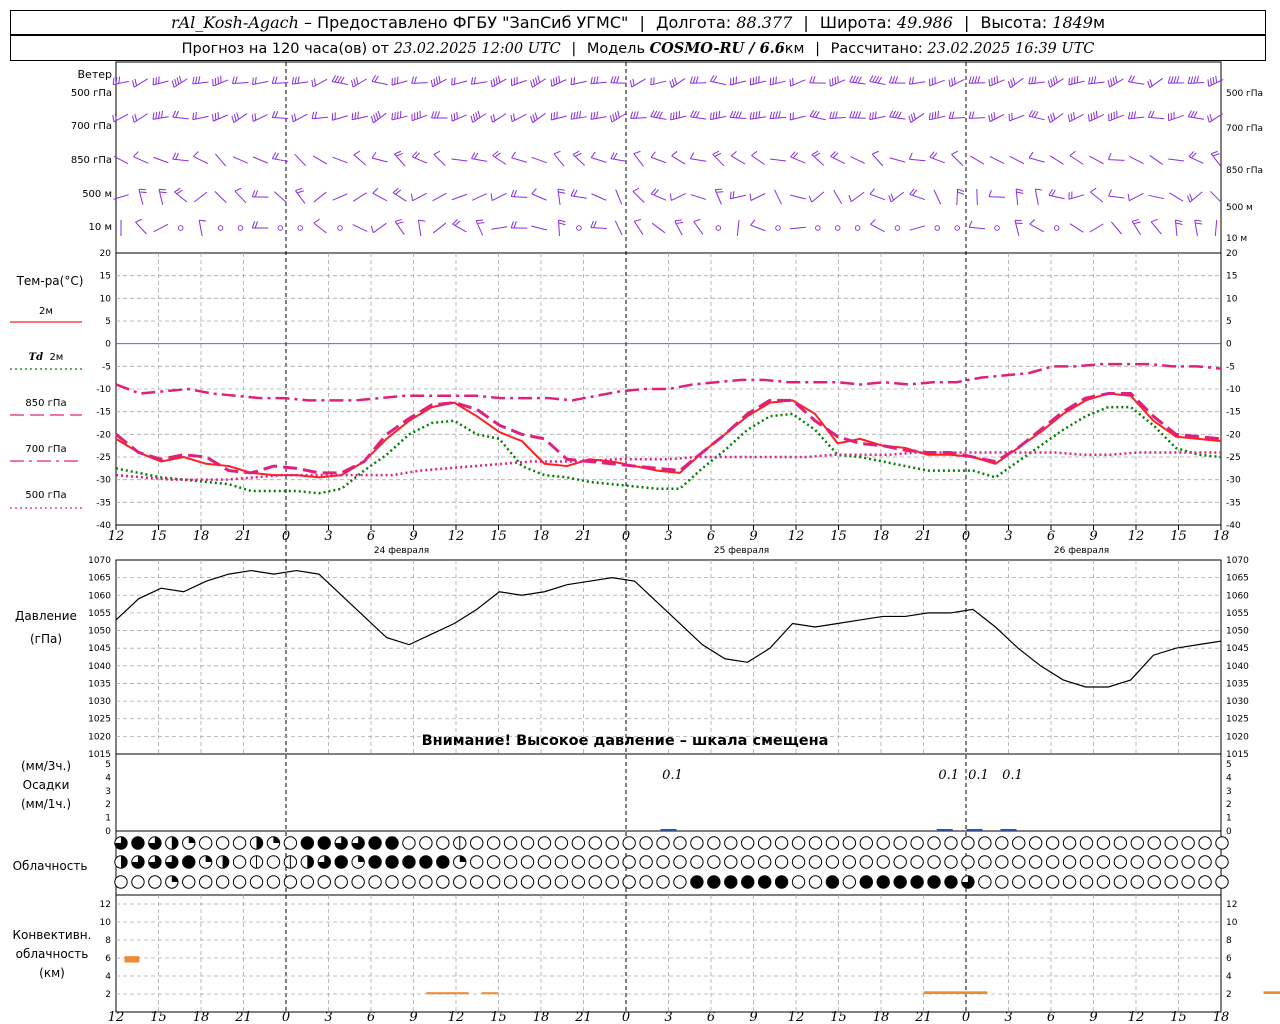  I want to click on conv-ytick-right: 10, so click(1232, 923).